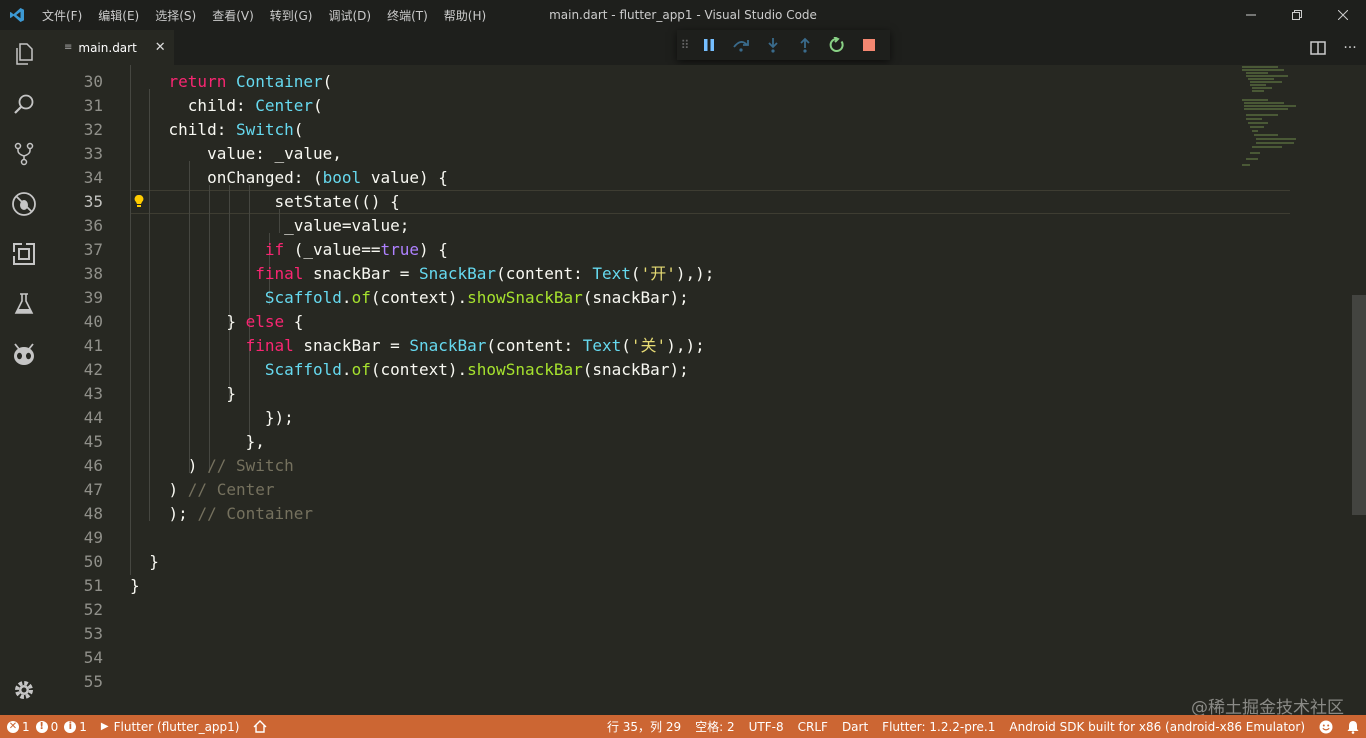 This screenshot has height=738, width=1366. Describe the element at coordinates (1251, 15) in the screenshot. I see `minimize-icon` at that location.